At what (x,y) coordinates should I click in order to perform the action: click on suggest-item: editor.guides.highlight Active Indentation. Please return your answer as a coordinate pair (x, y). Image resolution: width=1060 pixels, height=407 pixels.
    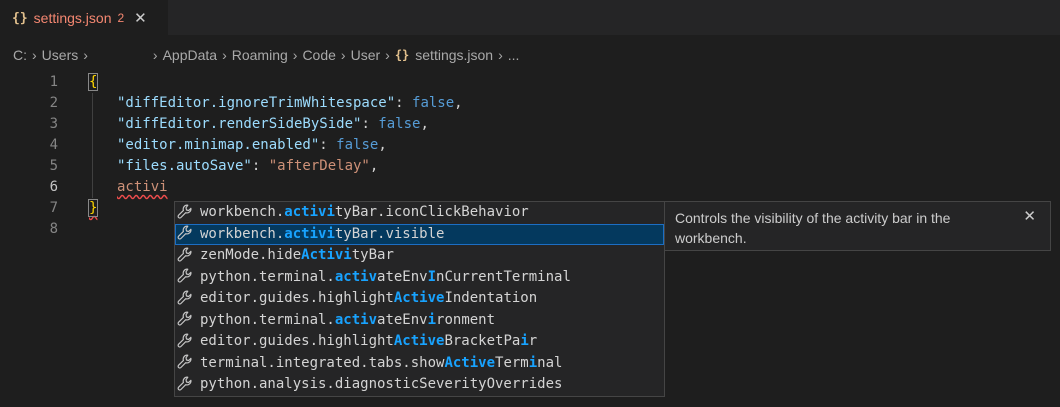
    Looking at the image, I should click on (419, 299).